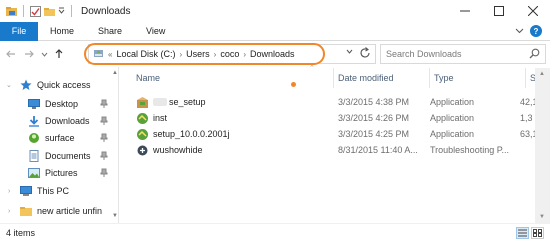  I want to click on file-size-cell: 63,1, so click(528, 134).